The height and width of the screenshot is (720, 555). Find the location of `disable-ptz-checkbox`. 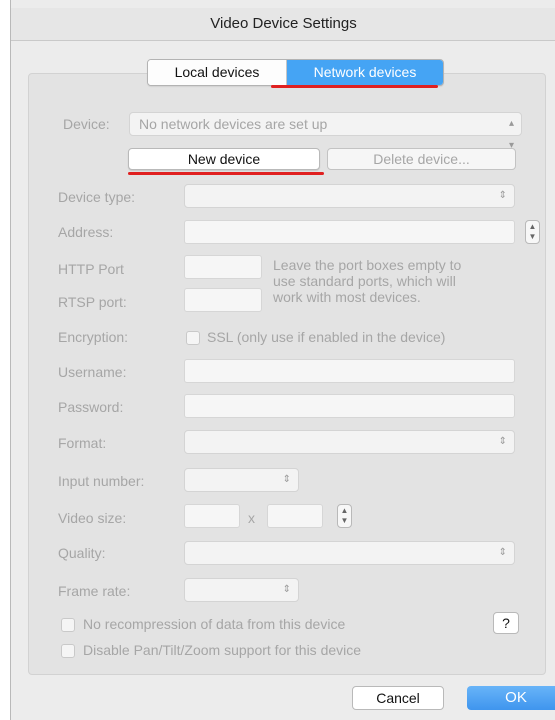

disable-ptz-checkbox is located at coordinates (68, 651).